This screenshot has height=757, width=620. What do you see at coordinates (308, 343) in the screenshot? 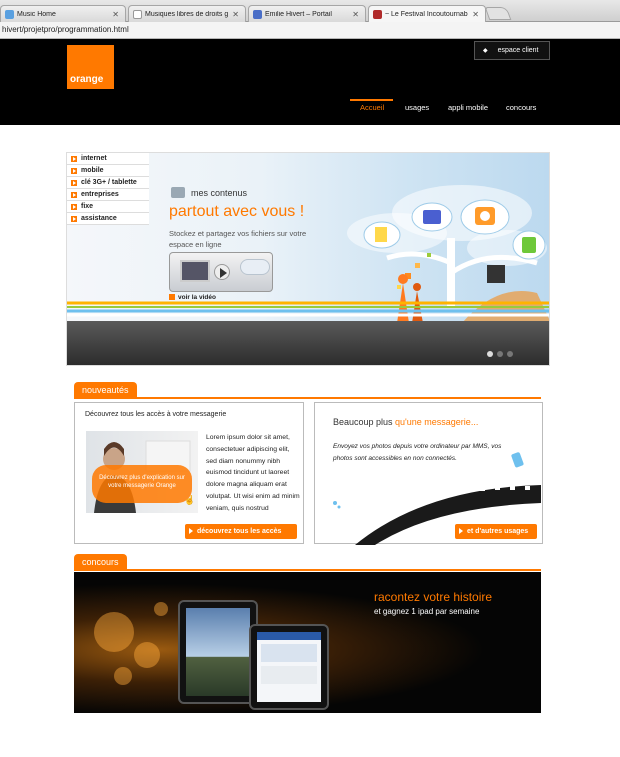
I see `hero-floor` at bounding box center [308, 343].